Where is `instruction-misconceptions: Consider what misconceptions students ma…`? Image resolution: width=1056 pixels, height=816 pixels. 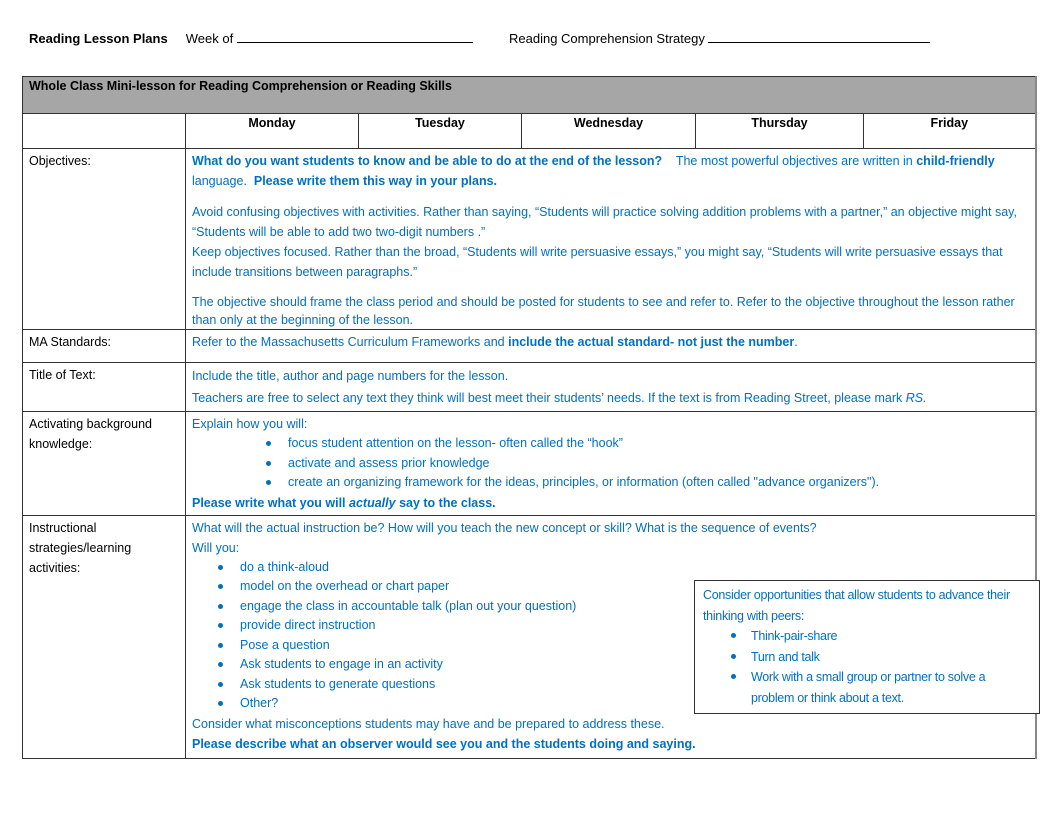 instruction-misconceptions: Consider what misconceptions students ma… is located at coordinates (428, 723).